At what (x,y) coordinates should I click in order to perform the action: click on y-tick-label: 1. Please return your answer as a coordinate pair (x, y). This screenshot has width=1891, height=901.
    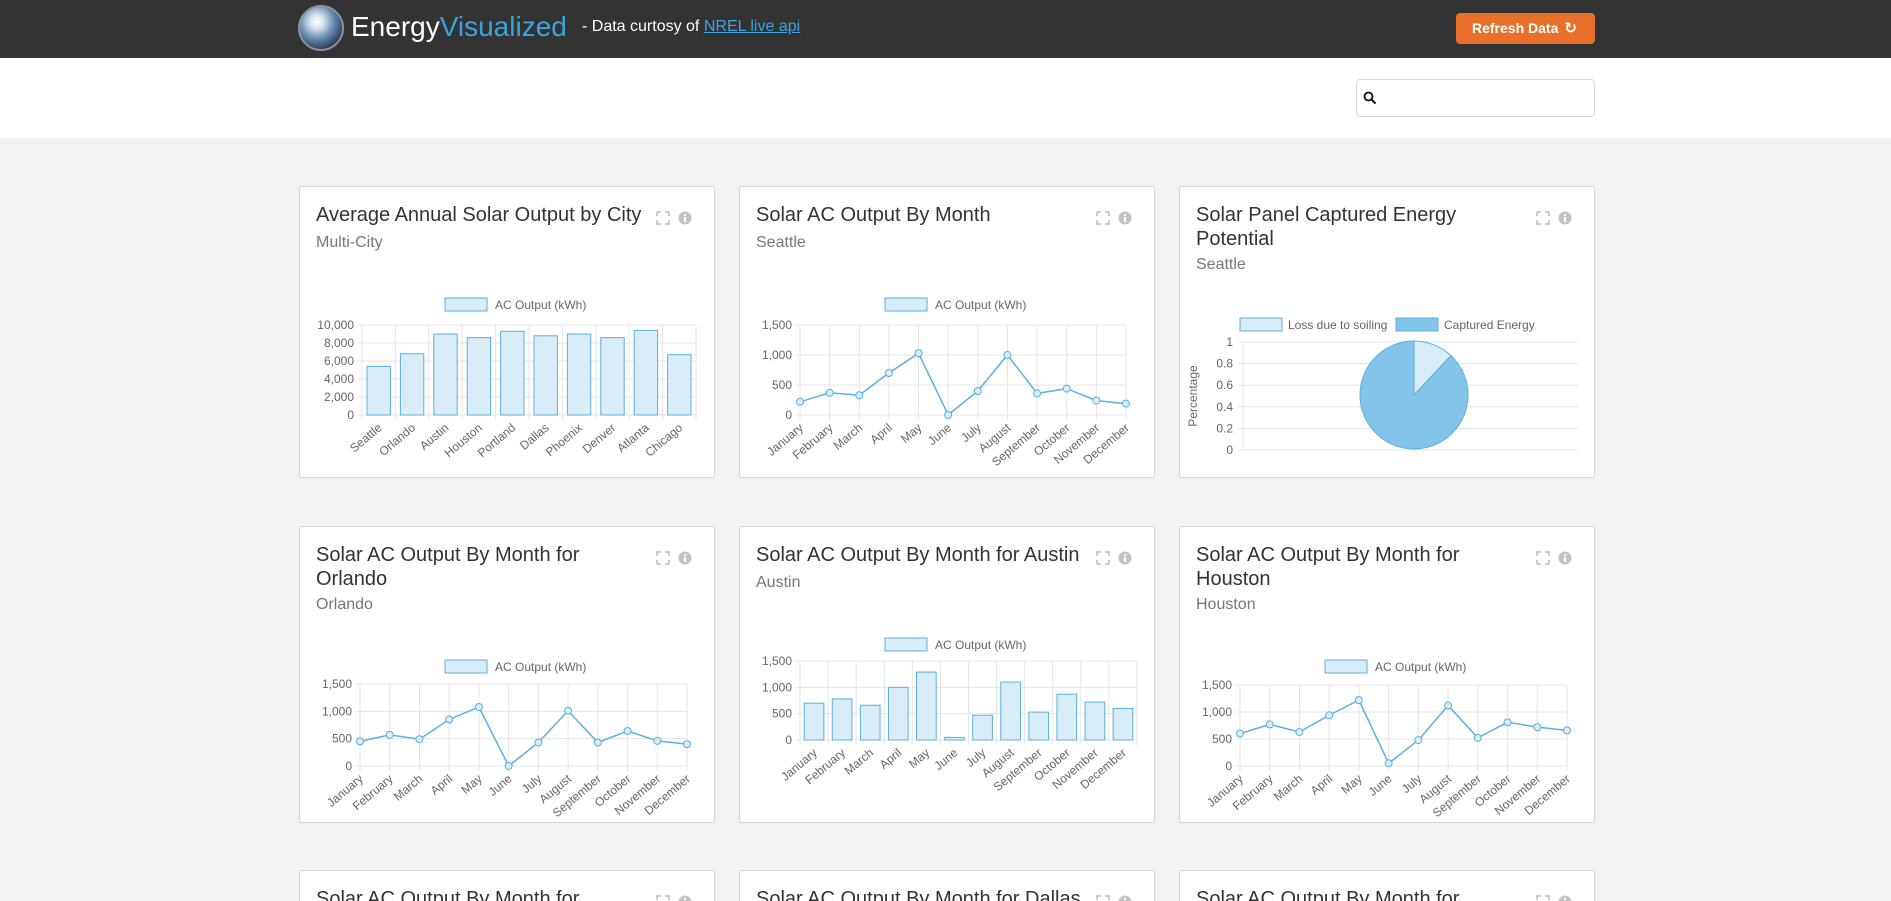
    Looking at the image, I should click on (1229, 342).